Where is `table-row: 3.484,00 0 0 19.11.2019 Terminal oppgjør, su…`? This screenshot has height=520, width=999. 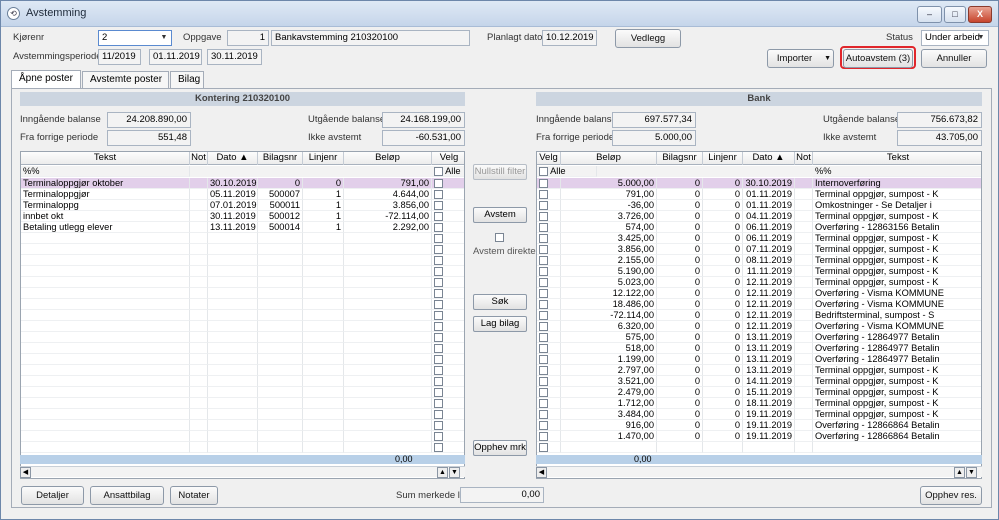
table-row: 3.484,00 0 0 19.11.2019 Terminal oppgjør, su… is located at coordinates (759, 414).